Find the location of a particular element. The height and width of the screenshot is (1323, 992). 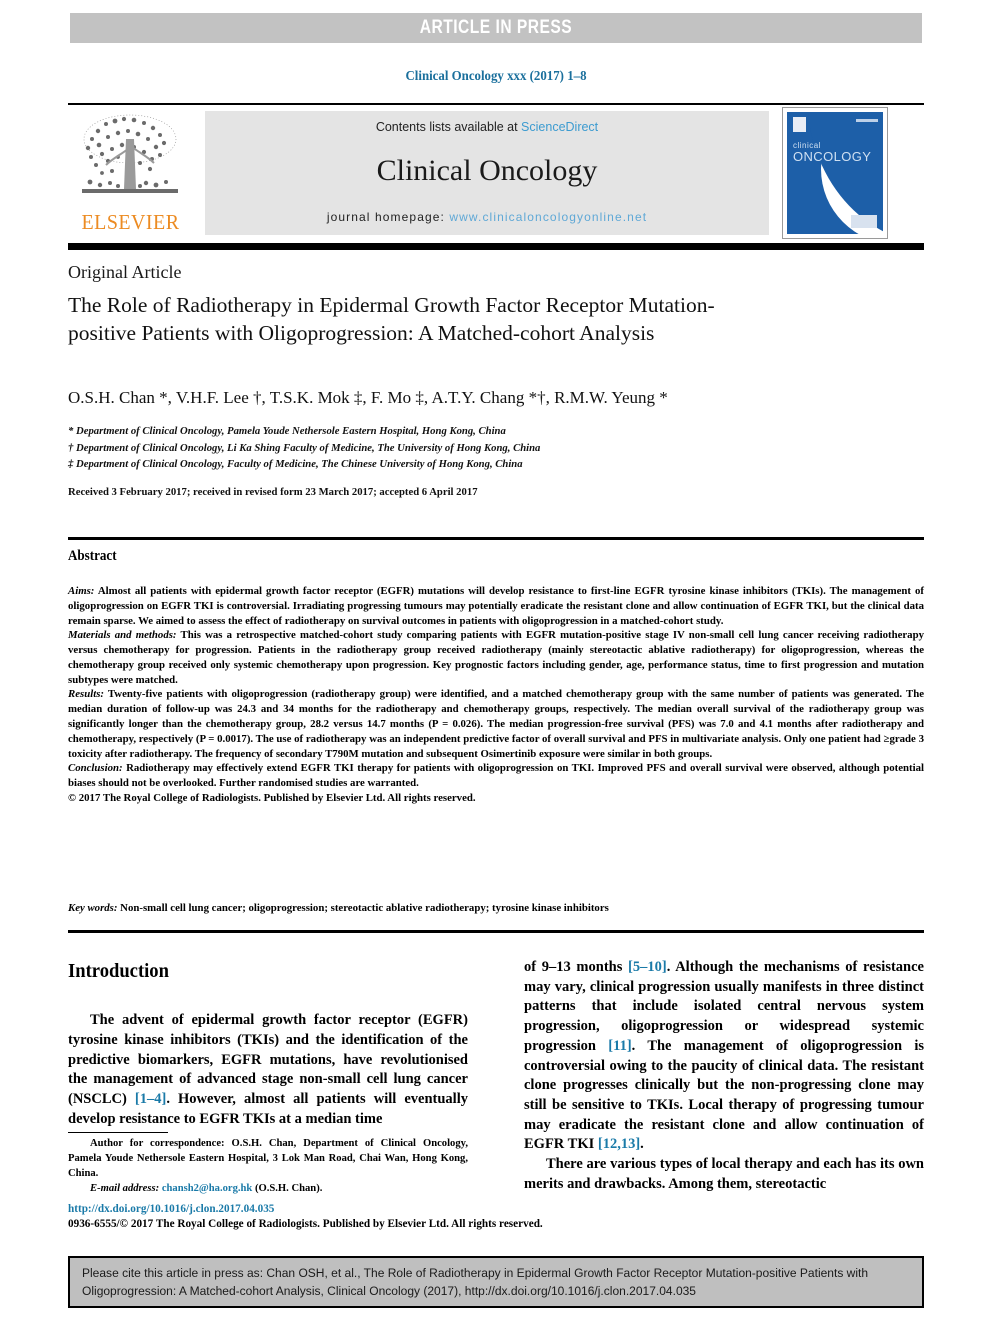

abstract-label-conclusion: Conclusion: is located at coordinates (95, 768).